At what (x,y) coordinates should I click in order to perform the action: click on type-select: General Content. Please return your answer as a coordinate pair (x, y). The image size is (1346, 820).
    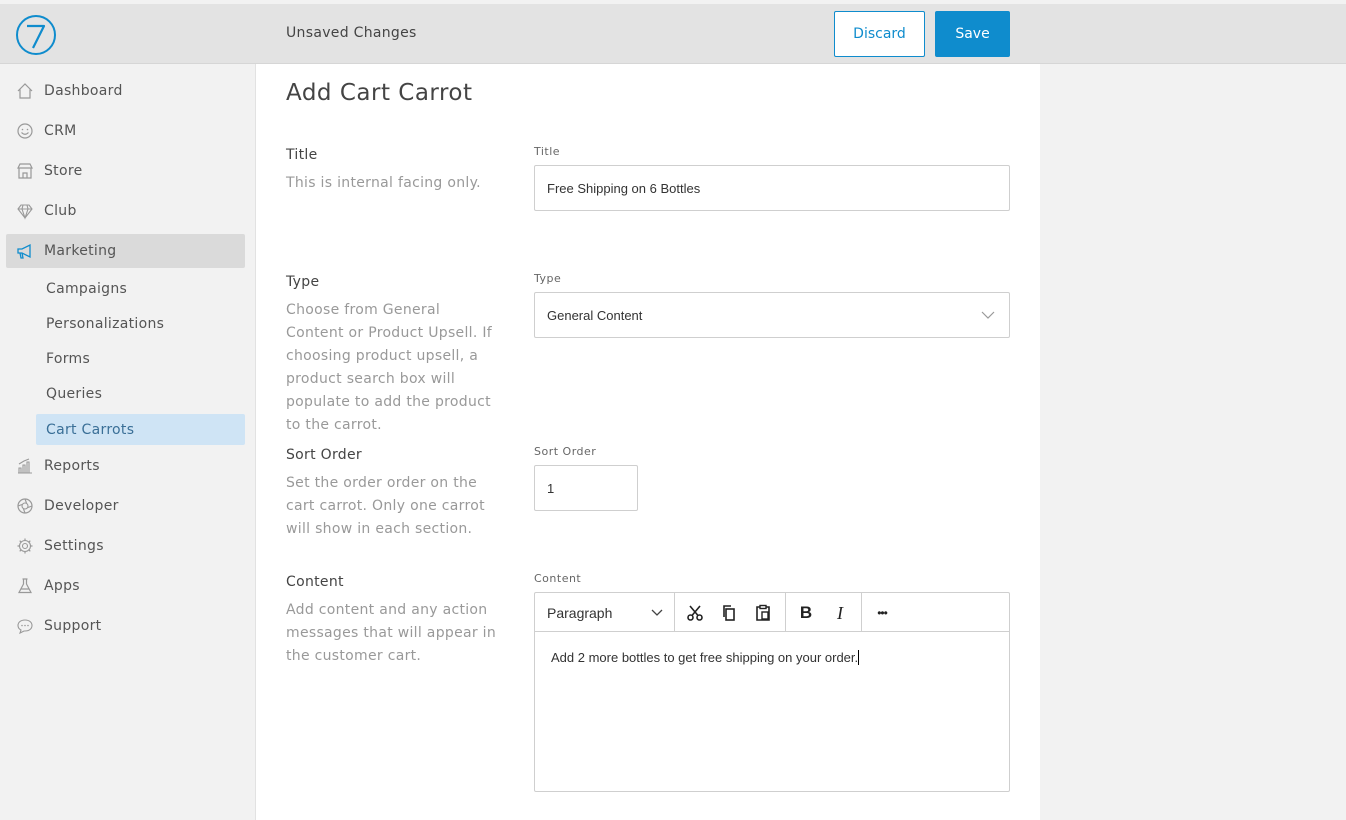
    Looking at the image, I should click on (772, 315).